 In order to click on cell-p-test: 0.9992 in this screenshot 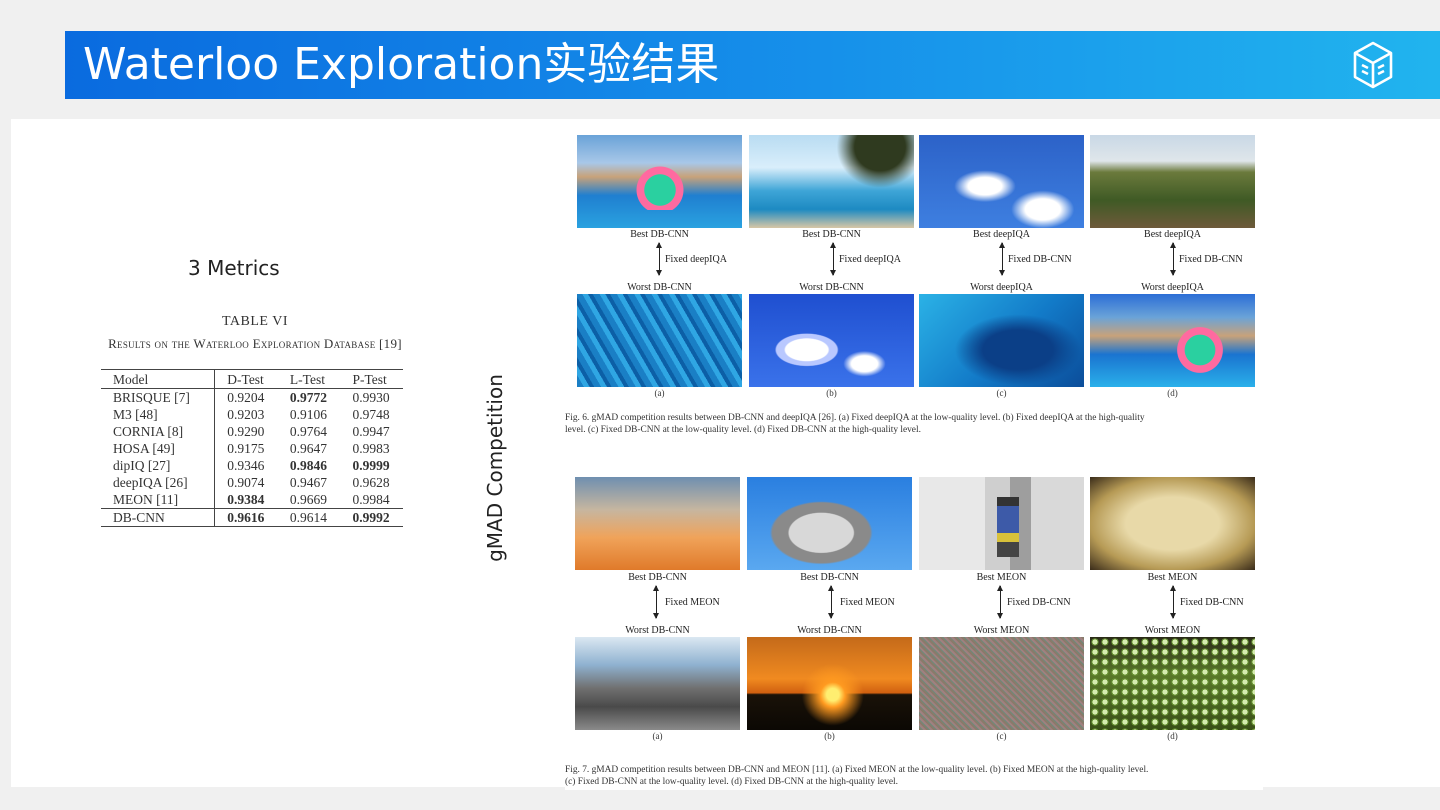, I will do `click(371, 517)`.